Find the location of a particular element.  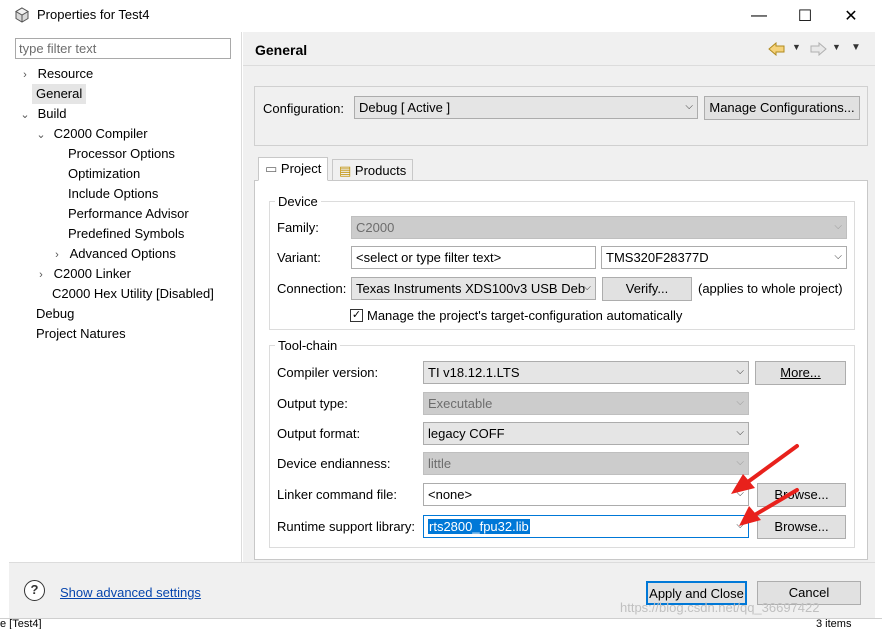

tree-item-resource: › Resource is located at coordinates (56, 74).